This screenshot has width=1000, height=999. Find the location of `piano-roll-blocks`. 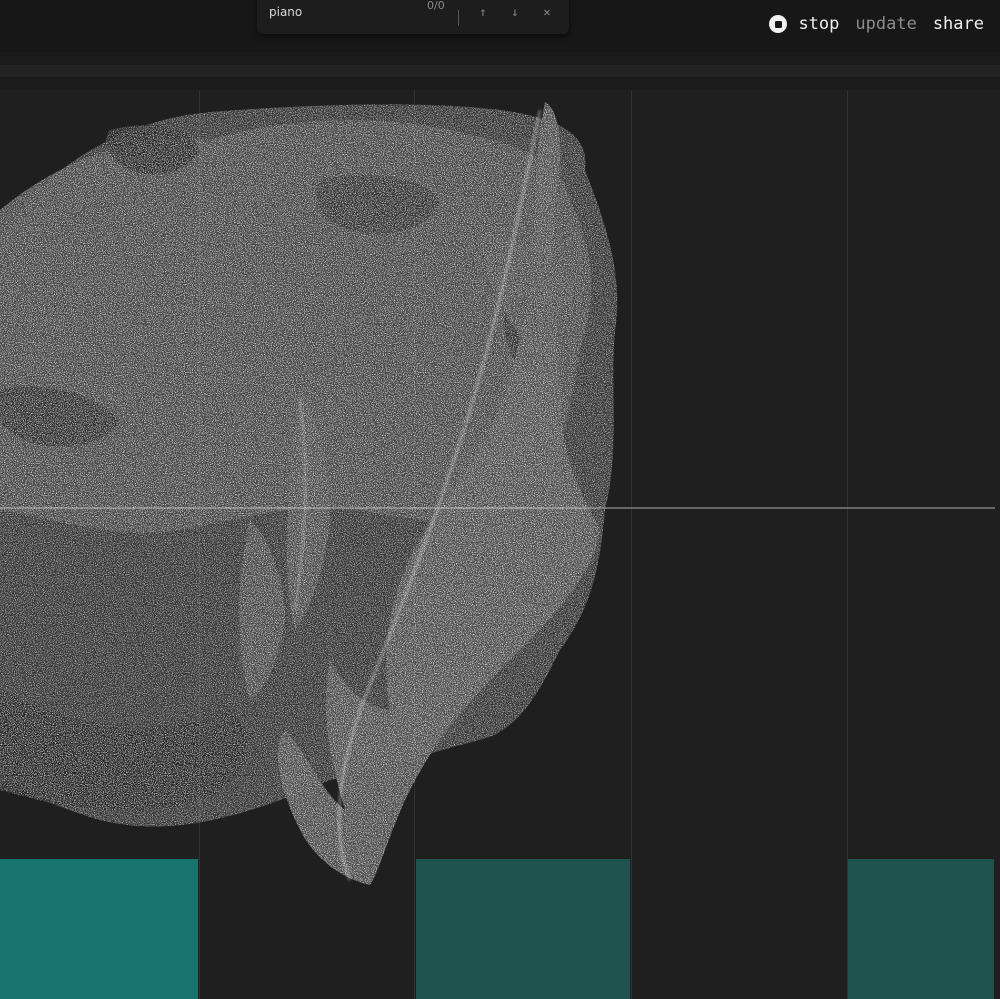

piano-roll-blocks is located at coordinates (497, 929).